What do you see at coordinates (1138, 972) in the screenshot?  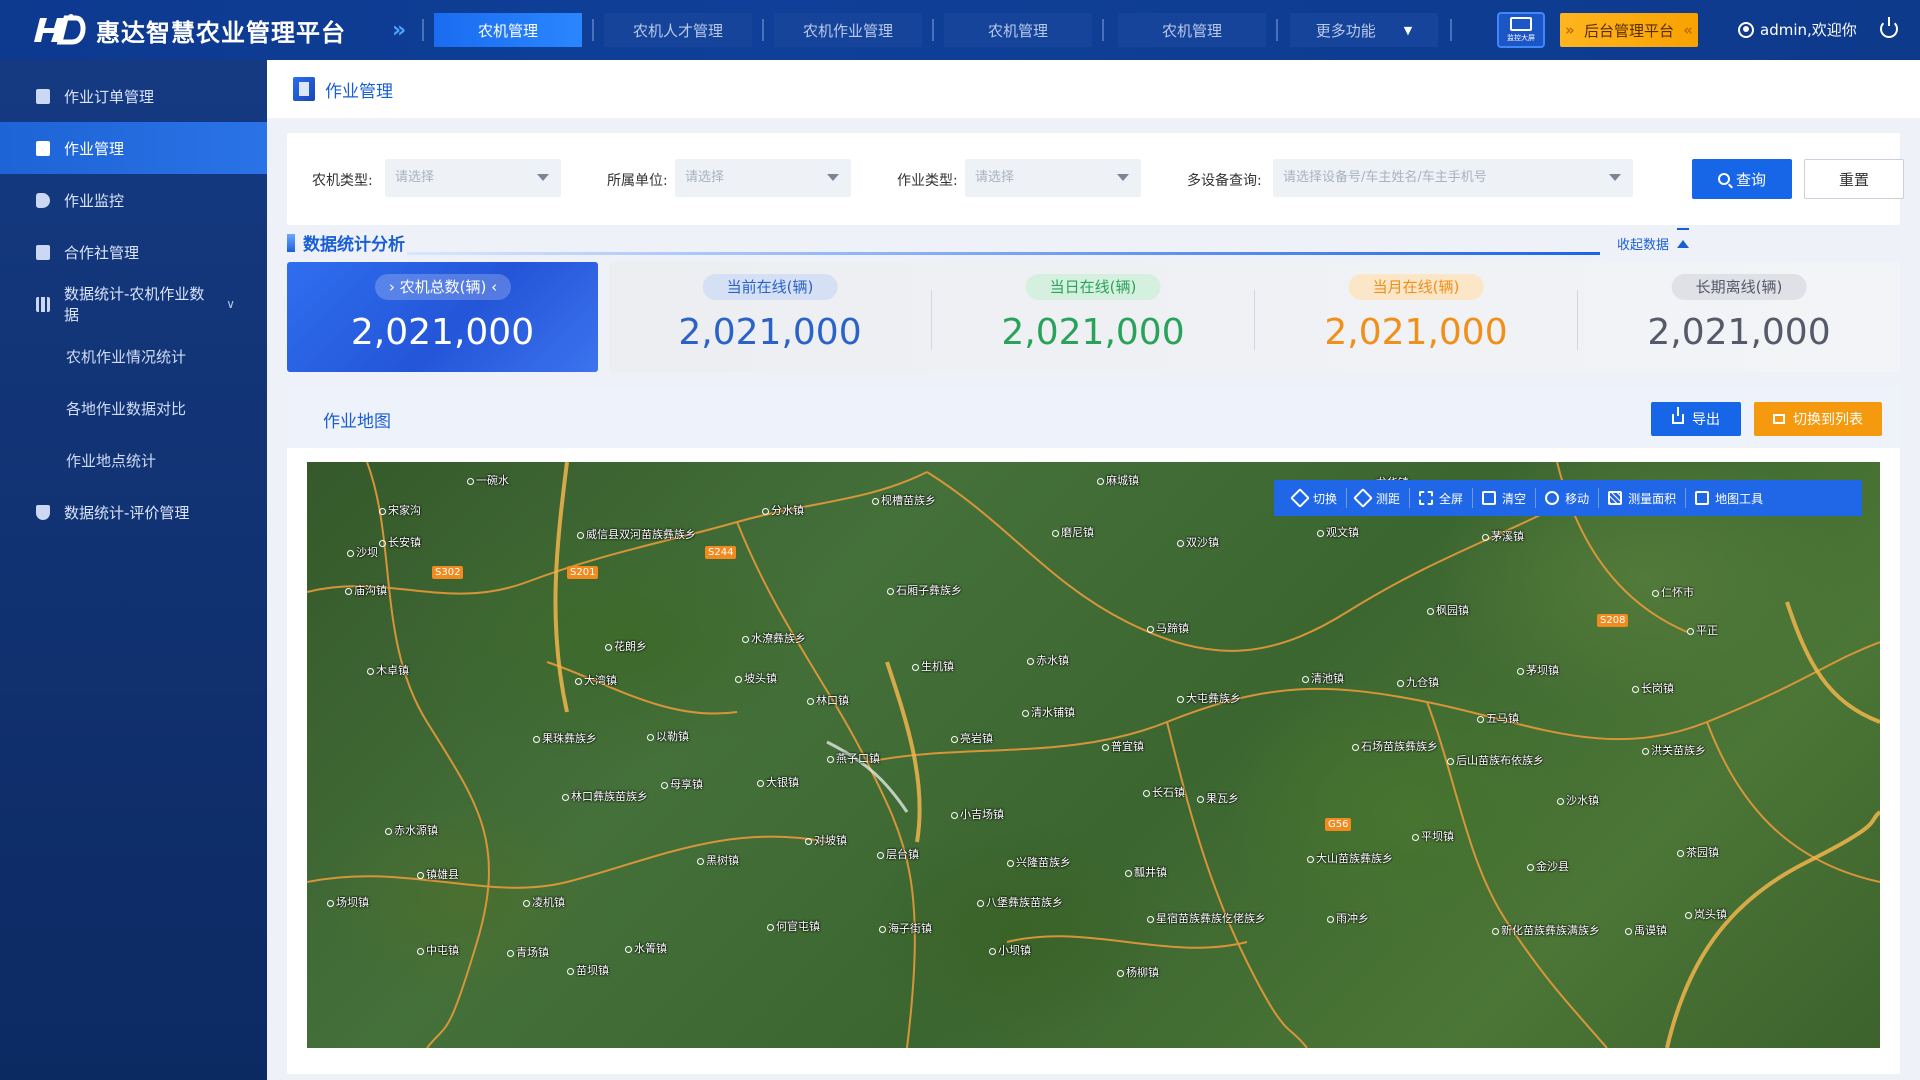 I see `map-place-label: 杨柳镇` at bounding box center [1138, 972].